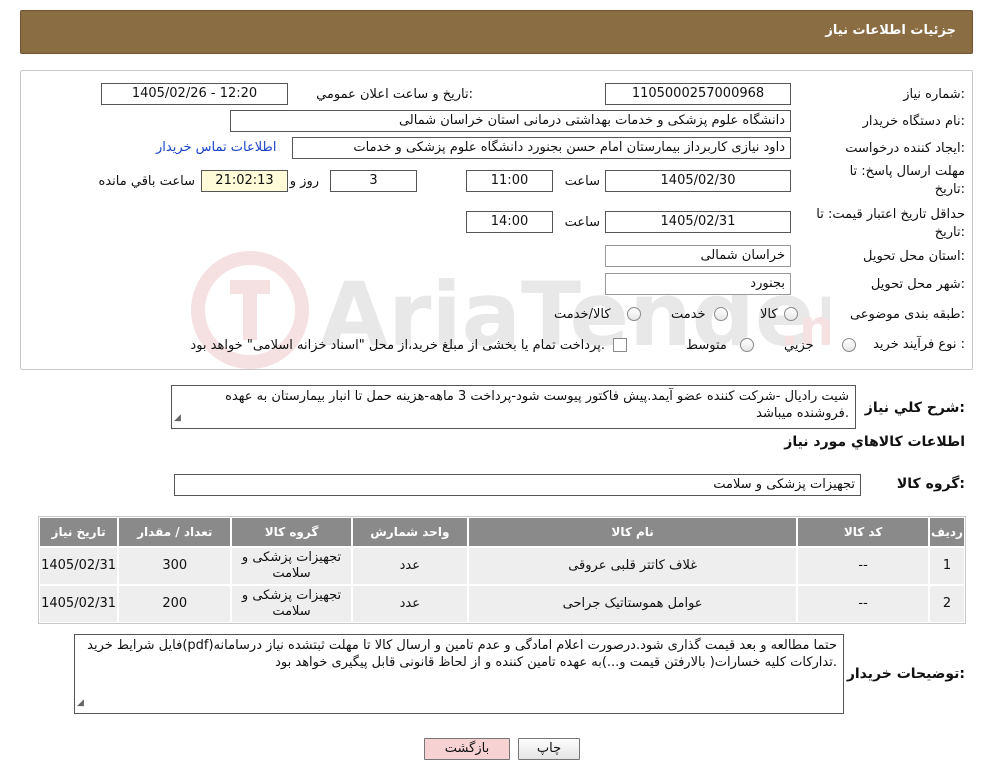 The height and width of the screenshot is (783, 985). I want to click on city-label: شهر محل تحويل:, so click(917, 284).